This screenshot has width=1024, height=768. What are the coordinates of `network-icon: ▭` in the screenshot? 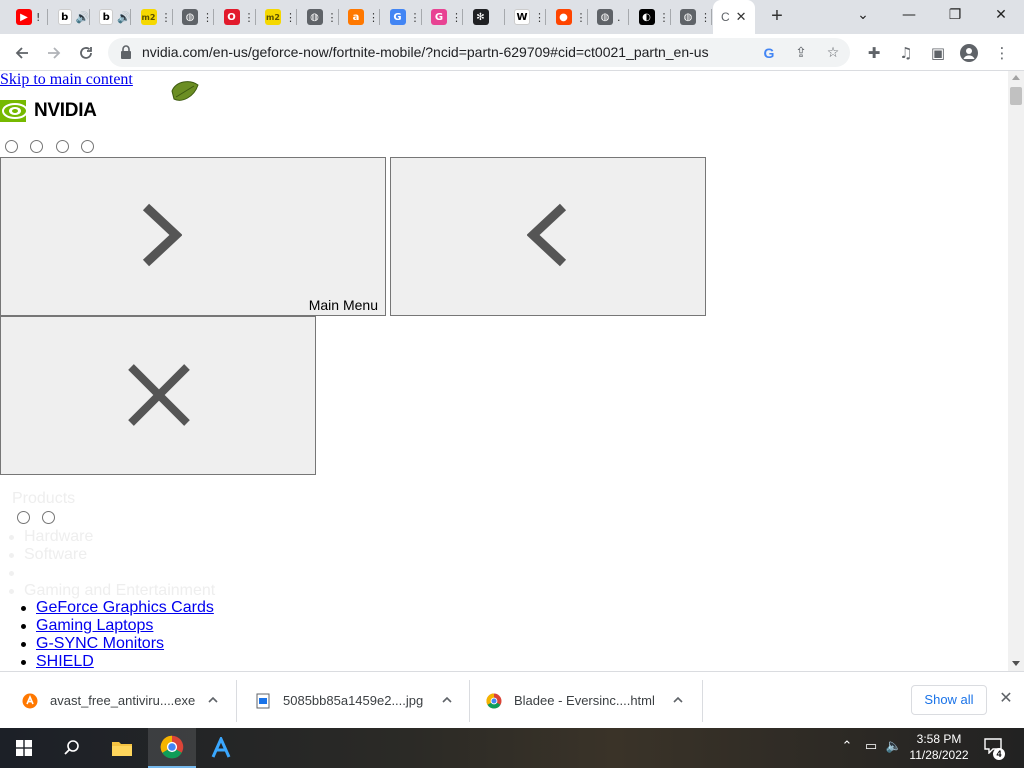 It's located at (871, 747).